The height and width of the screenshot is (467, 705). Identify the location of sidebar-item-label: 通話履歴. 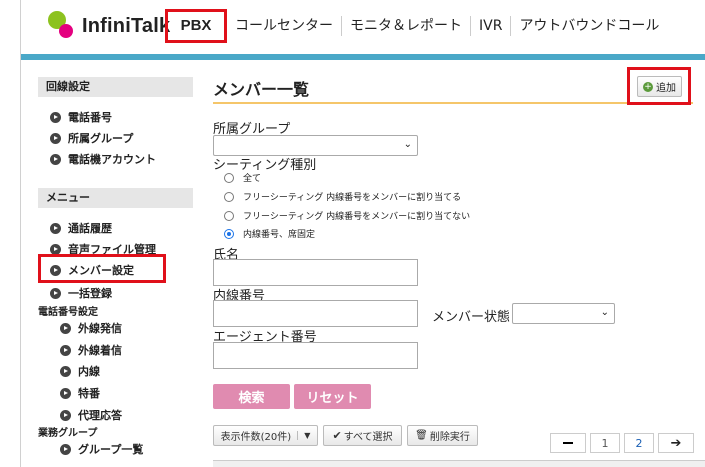
(90, 228).